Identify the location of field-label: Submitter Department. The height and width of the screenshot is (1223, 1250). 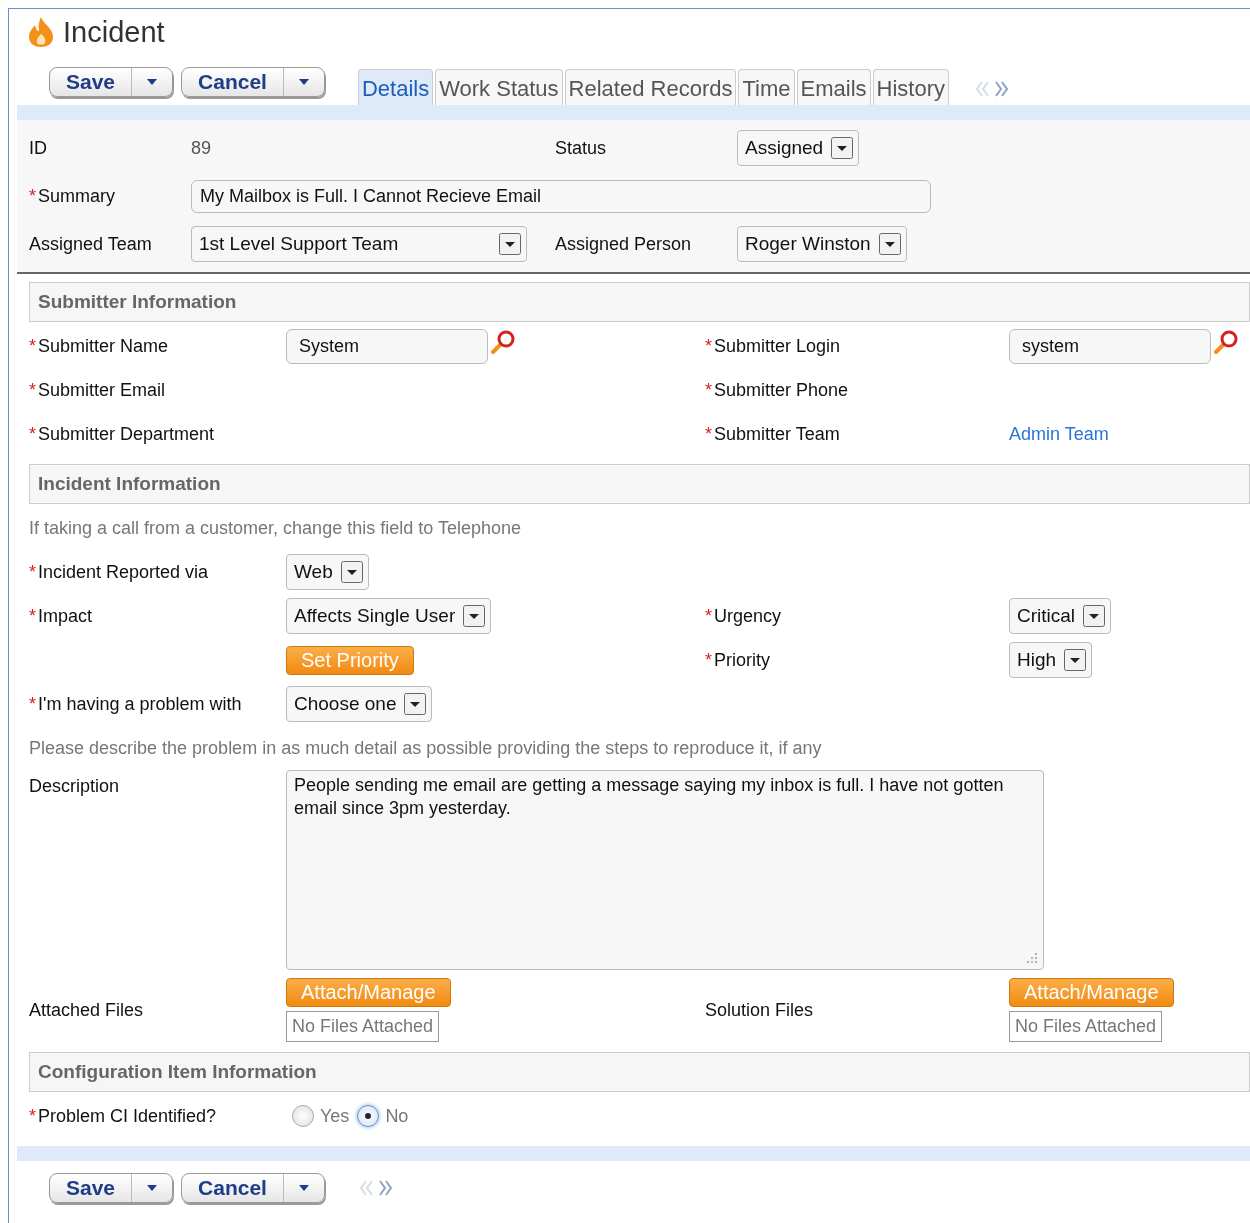
(126, 434).